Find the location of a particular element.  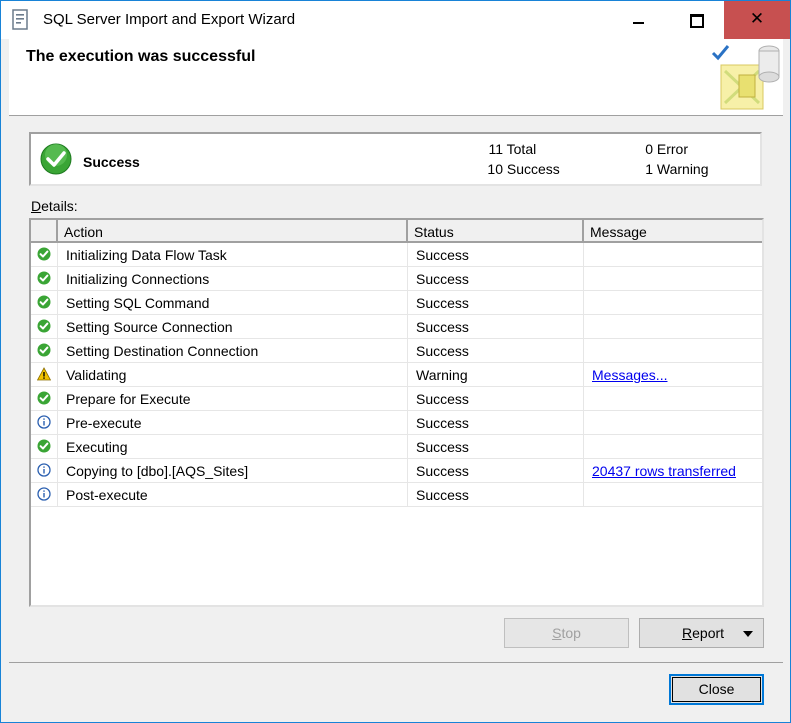

minimize-button is located at coordinates (638, 20).